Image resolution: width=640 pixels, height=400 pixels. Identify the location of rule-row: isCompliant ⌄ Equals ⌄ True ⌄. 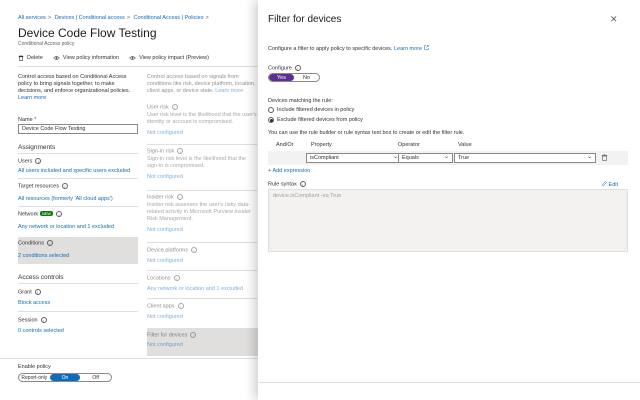
(448, 158).